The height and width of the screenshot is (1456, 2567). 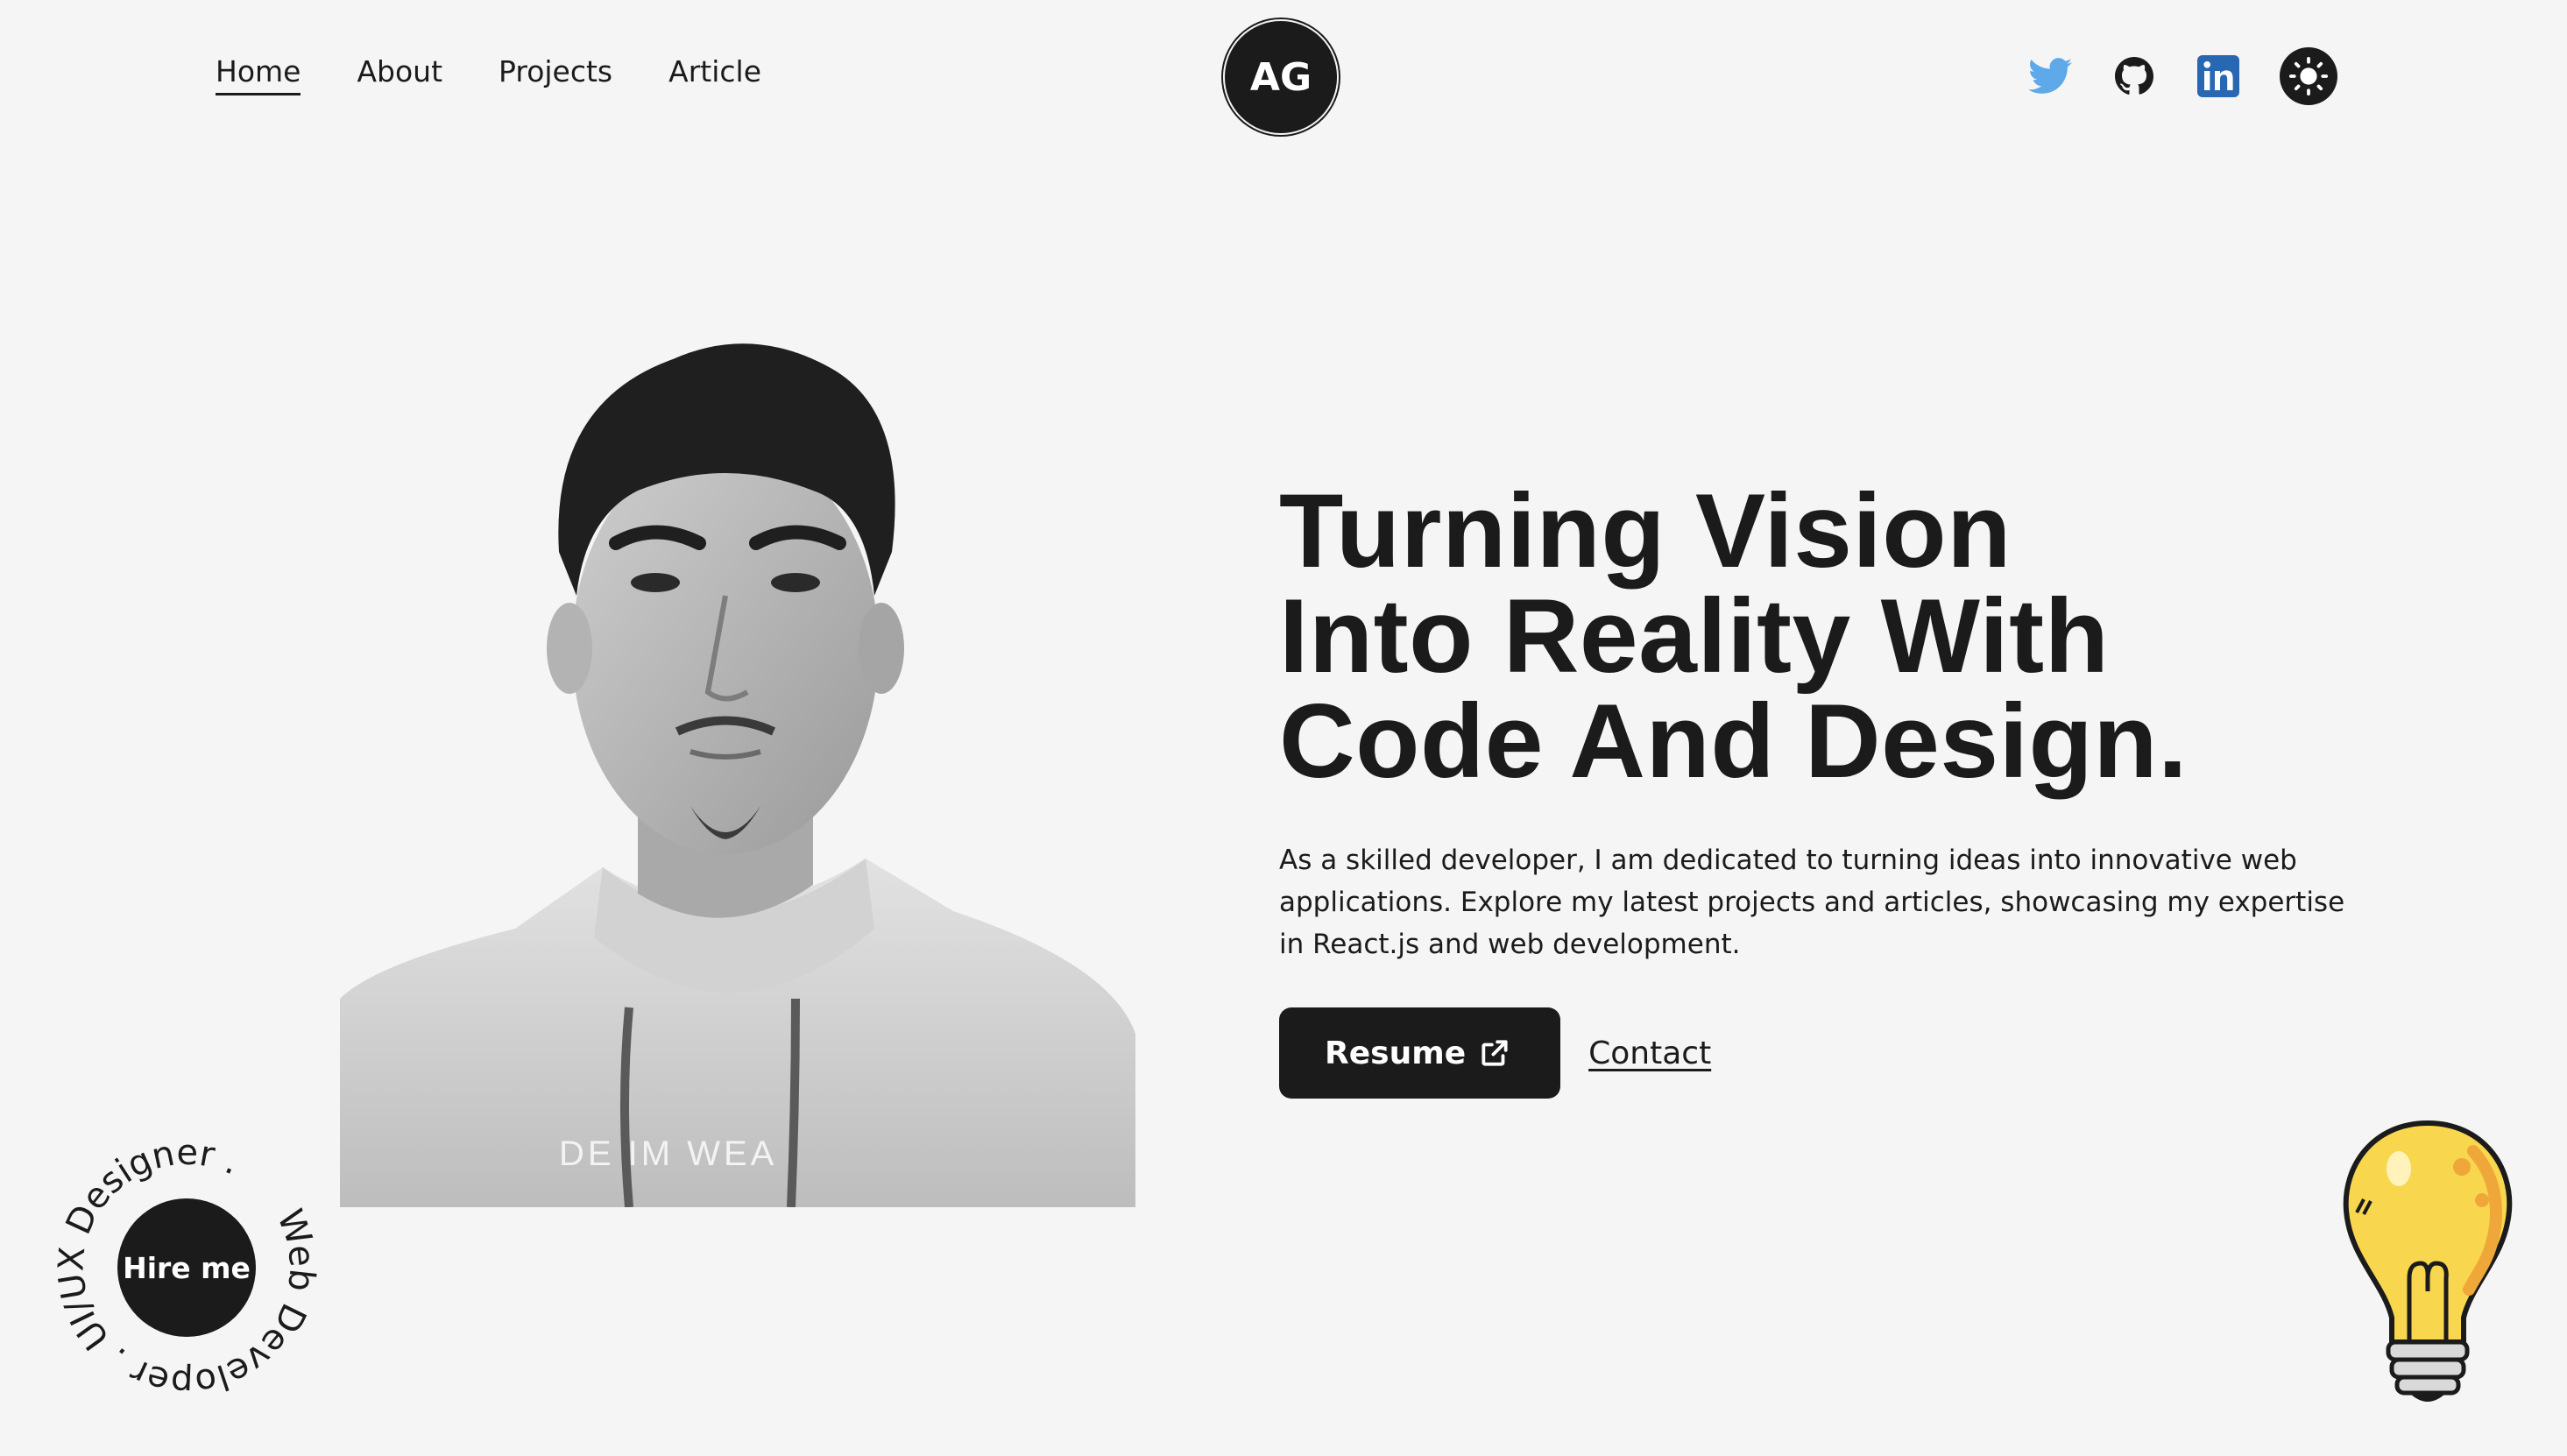 What do you see at coordinates (714, 74) in the screenshot?
I see `nav-link-article: Article` at bounding box center [714, 74].